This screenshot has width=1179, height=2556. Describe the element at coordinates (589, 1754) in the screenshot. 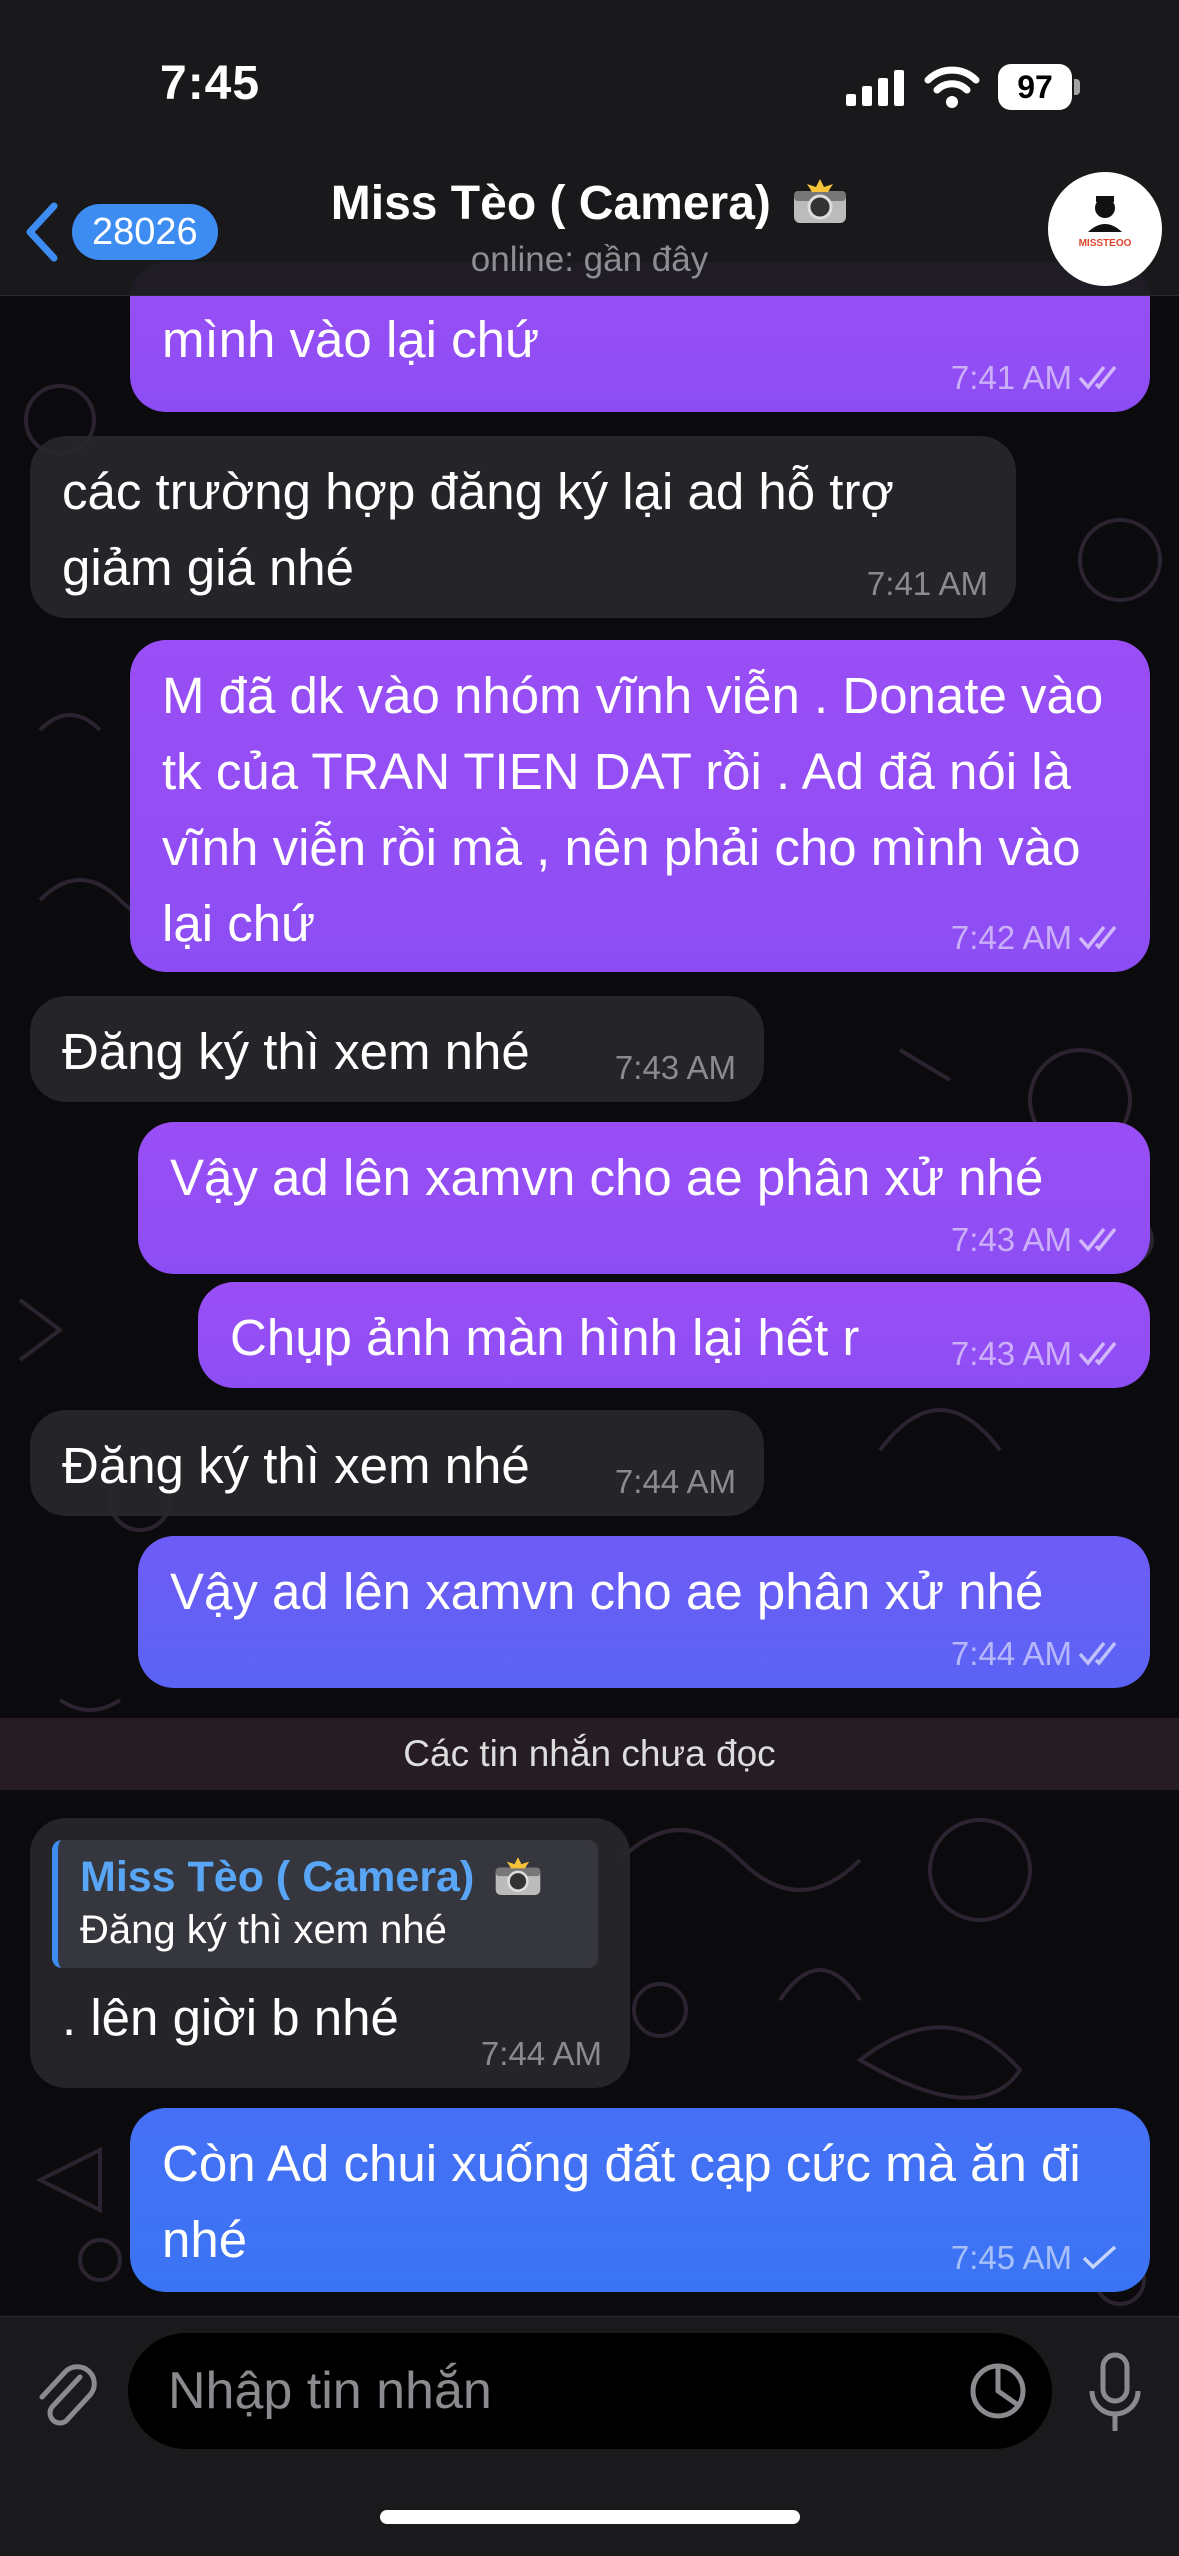

I see `unread-messages-divider: Các tin nhắn chưa đọc` at that location.